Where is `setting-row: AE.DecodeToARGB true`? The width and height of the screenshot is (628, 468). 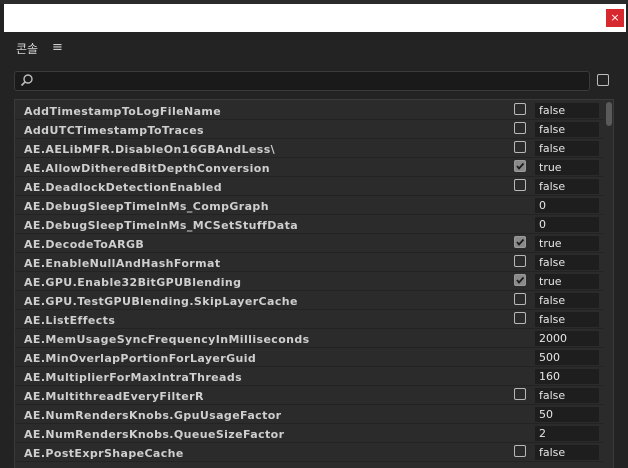 setting-row: AE.DecodeToARGB true is located at coordinates (309, 243).